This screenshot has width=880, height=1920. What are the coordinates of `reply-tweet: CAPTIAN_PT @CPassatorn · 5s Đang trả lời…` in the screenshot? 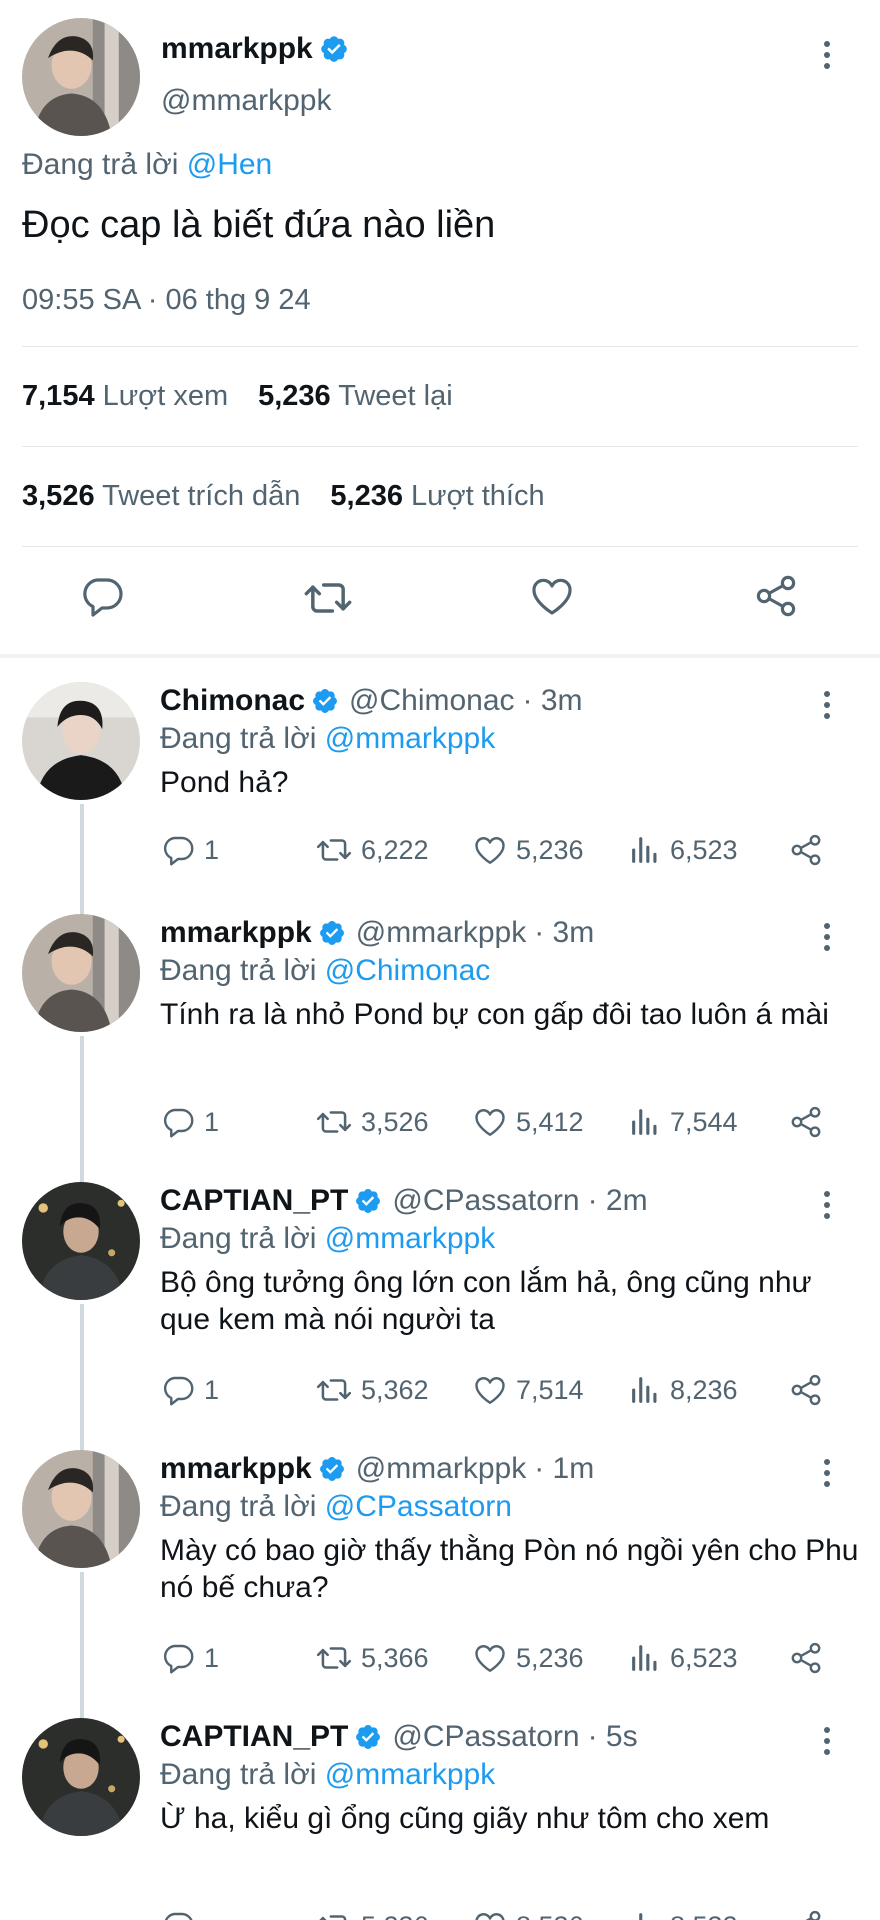 It's located at (440, 1812).